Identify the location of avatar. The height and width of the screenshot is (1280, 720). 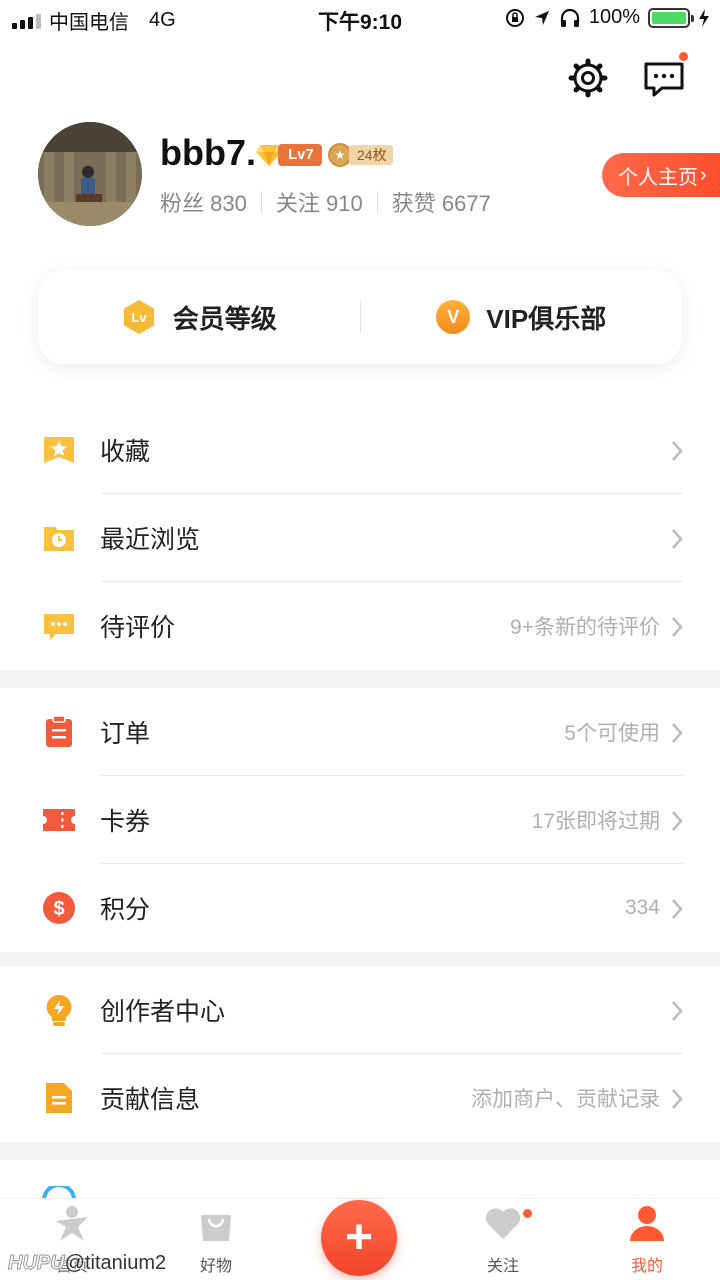
(90, 174).